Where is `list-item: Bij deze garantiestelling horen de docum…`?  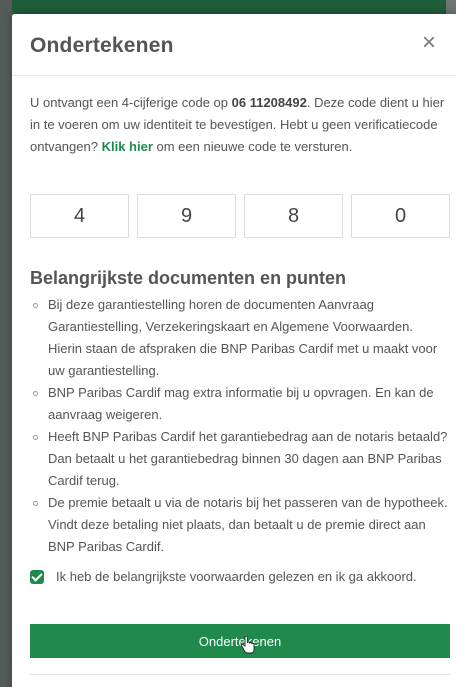 list-item: Bij deze garantiestelling horen de docum… is located at coordinates (240, 338).